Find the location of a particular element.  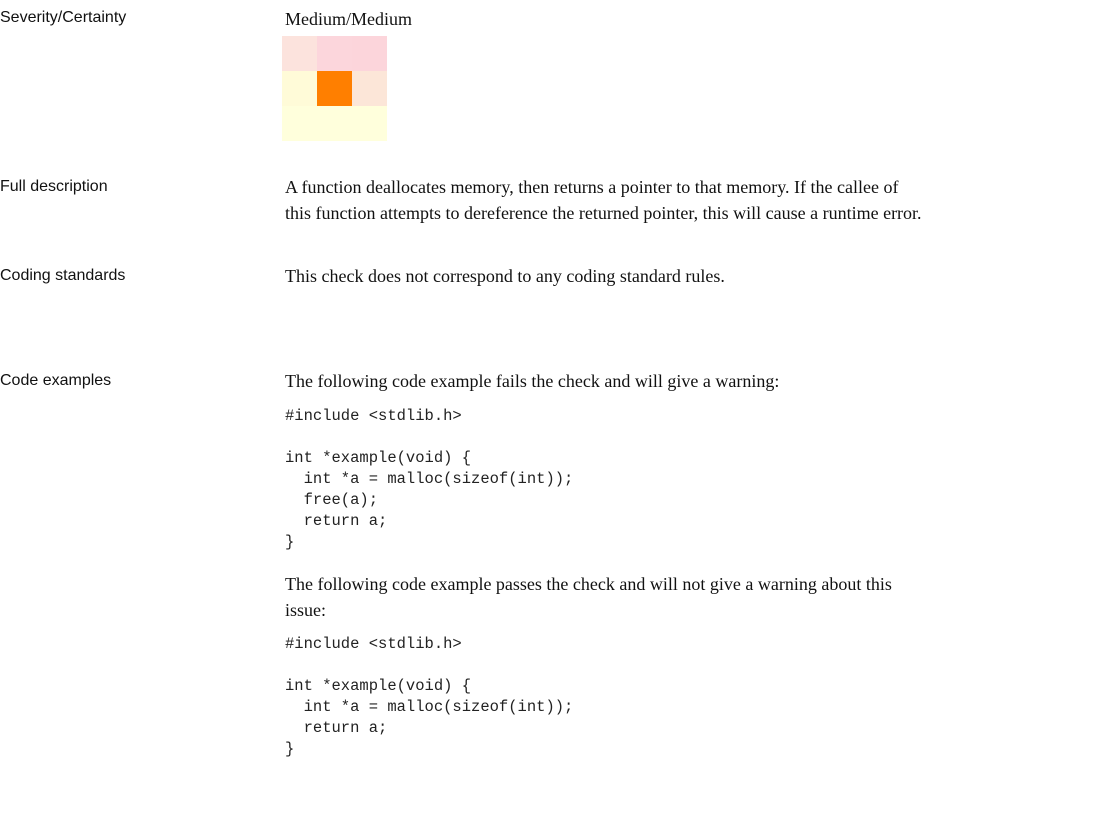

pass-intro-line: issue: is located at coordinates (306, 610).